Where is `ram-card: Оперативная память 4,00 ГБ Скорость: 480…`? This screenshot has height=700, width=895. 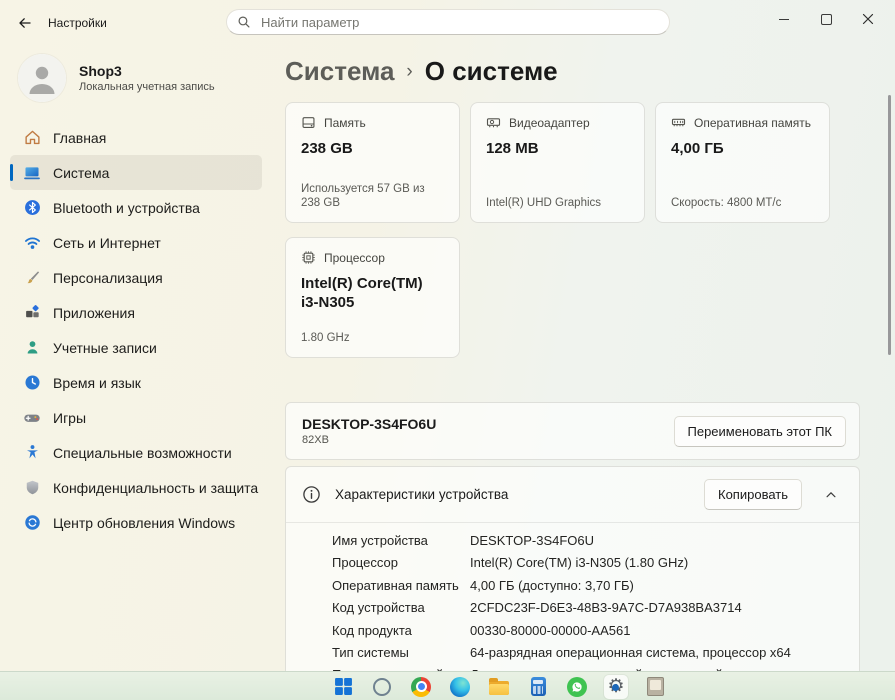
ram-card: Оперативная память 4,00 ГБ Скорость: 480… is located at coordinates (742, 162).